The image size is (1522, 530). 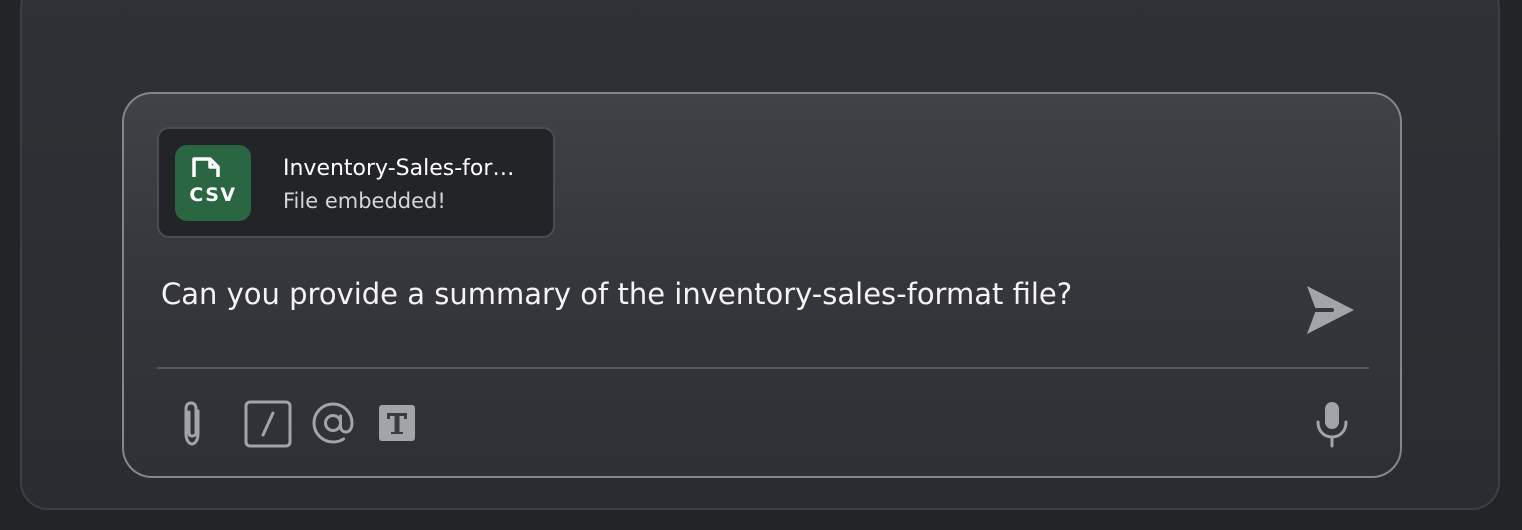 I want to click on slash-command-icon, so click(x=268, y=424).